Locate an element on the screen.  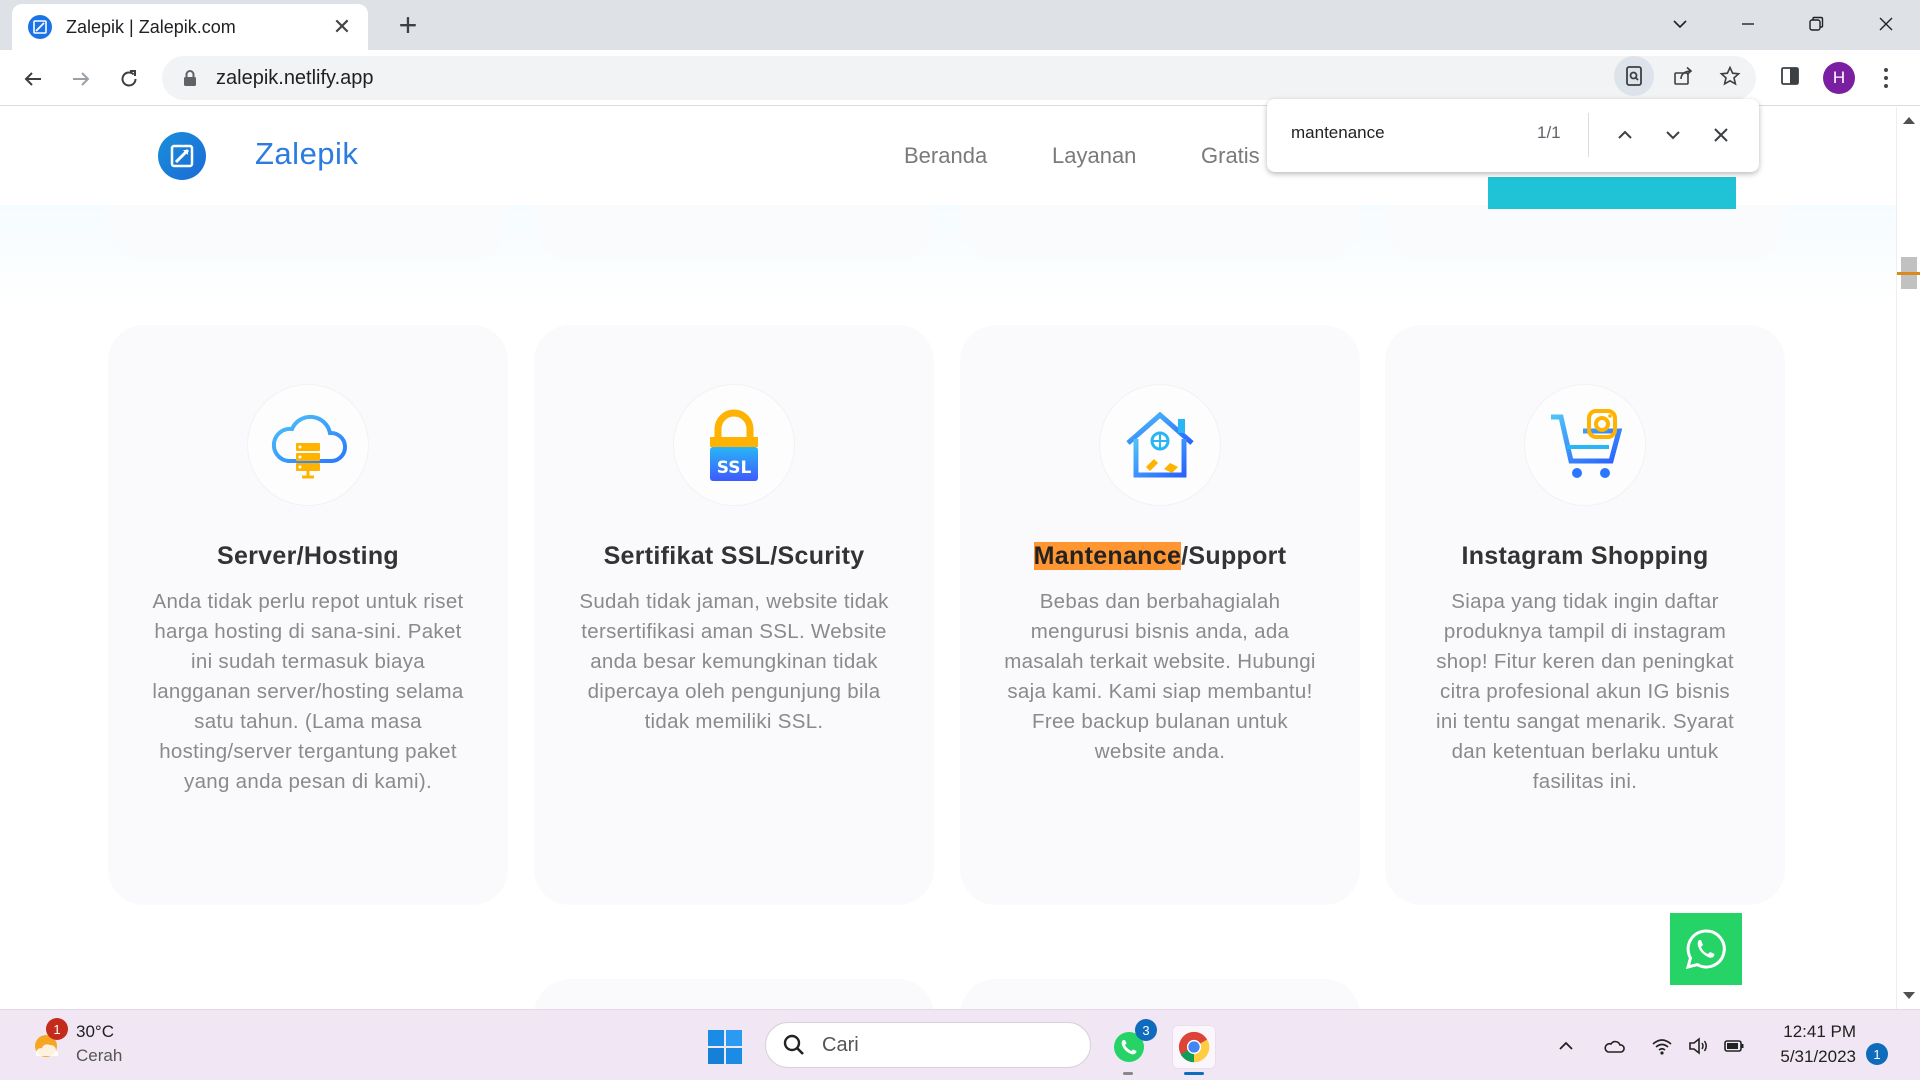
weather-temperature: 30°C is located at coordinates (95, 1032).